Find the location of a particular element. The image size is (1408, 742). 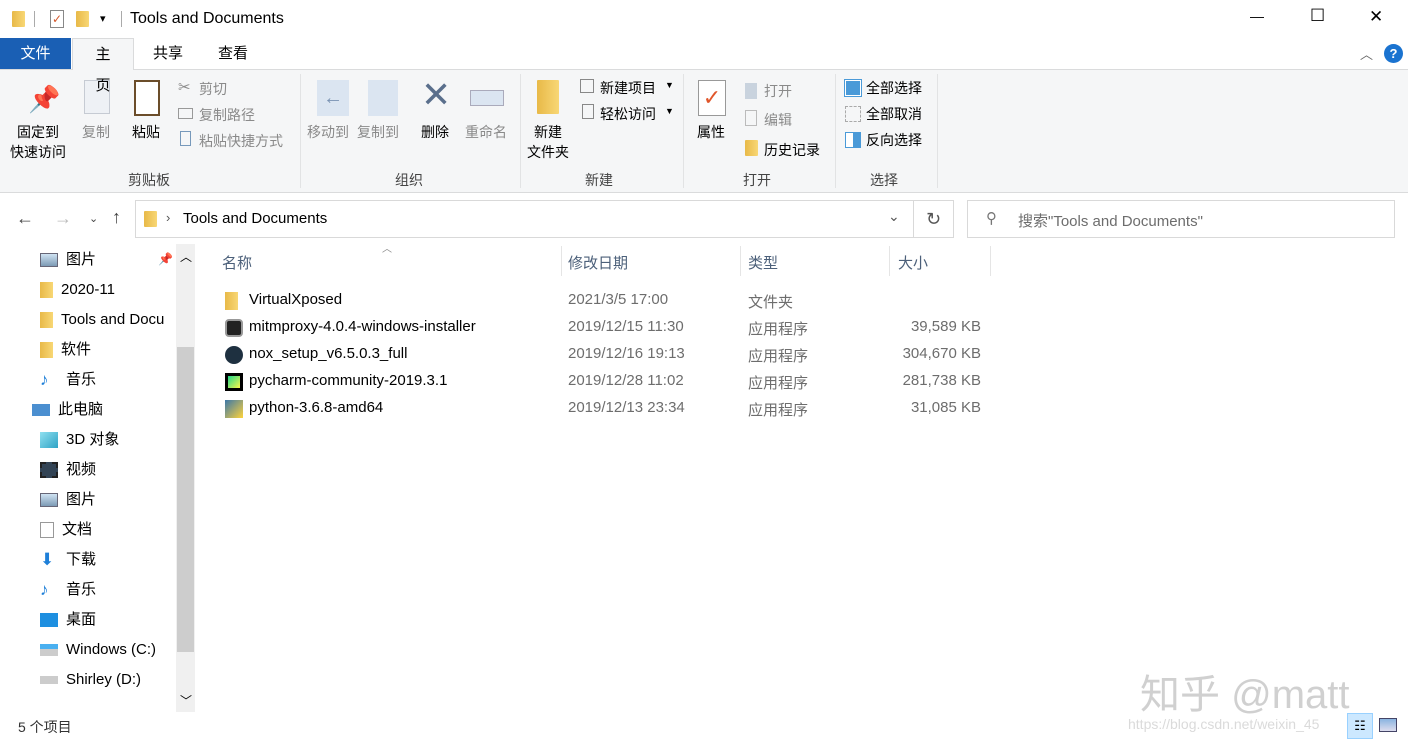

copy-path-button: 复制路径 is located at coordinates (227, 115).